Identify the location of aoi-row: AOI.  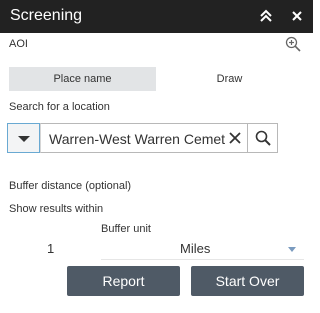
(156, 45).